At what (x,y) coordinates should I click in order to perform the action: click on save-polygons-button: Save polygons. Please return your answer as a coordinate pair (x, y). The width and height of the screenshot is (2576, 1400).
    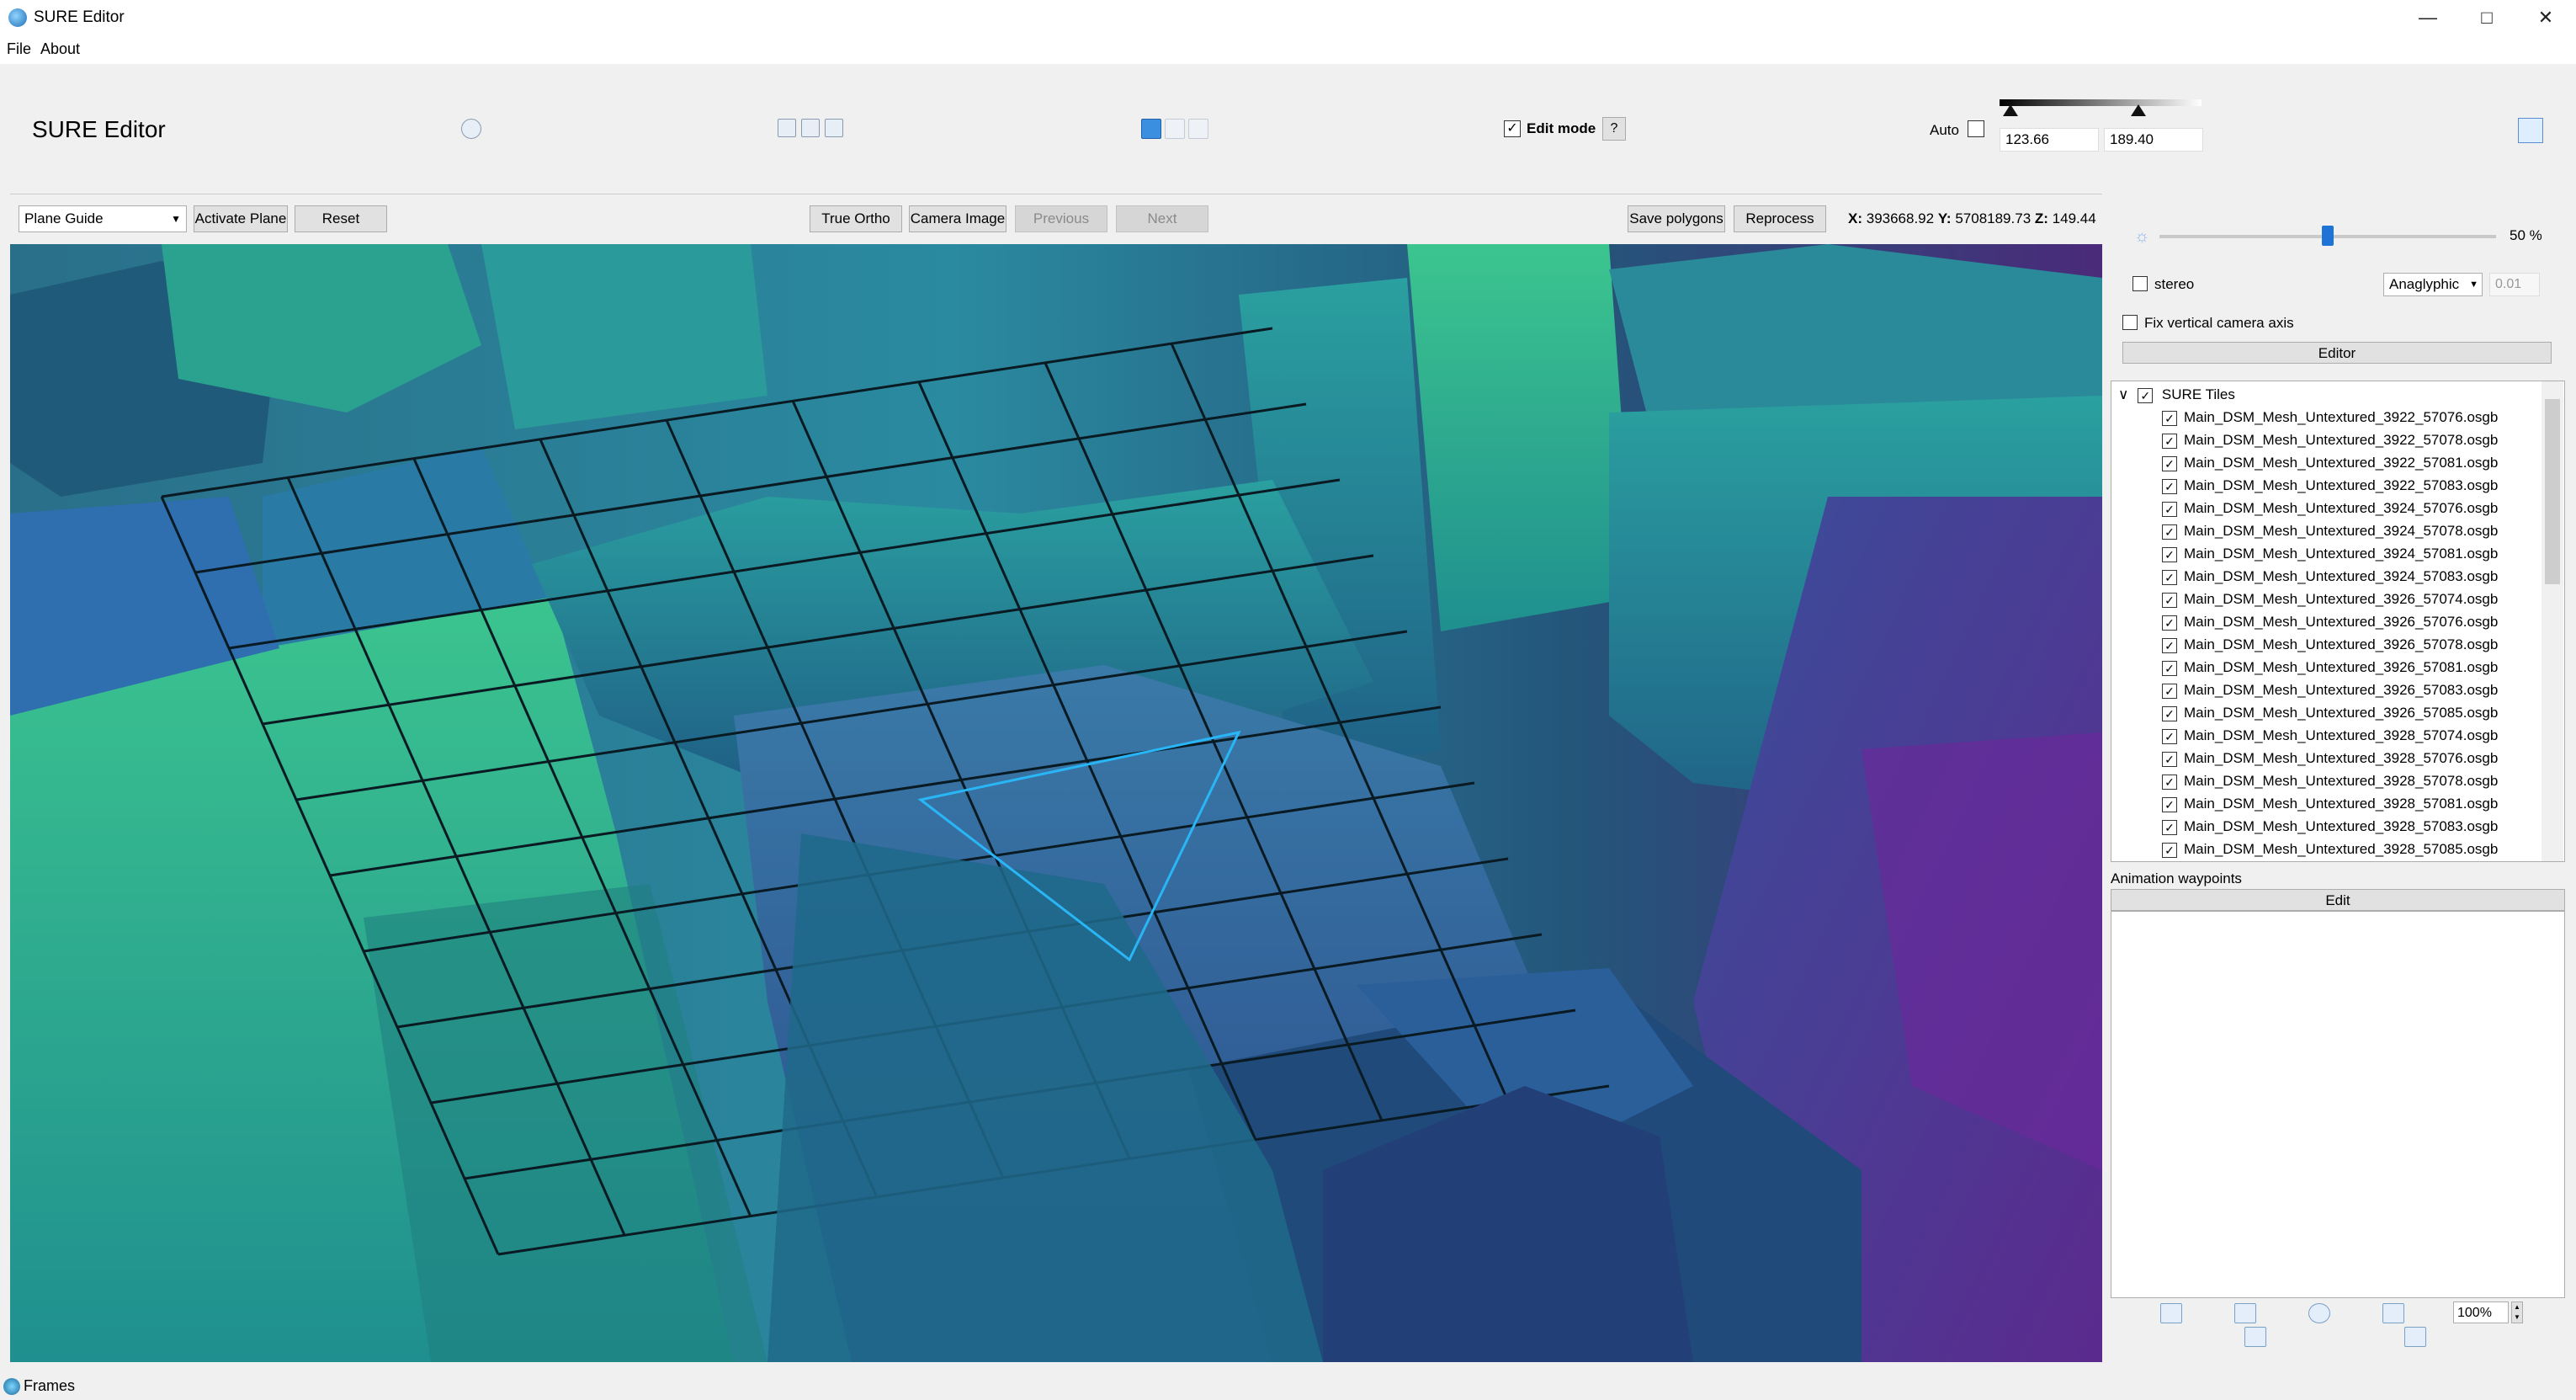
    Looking at the image, I should click on (1676, 219).